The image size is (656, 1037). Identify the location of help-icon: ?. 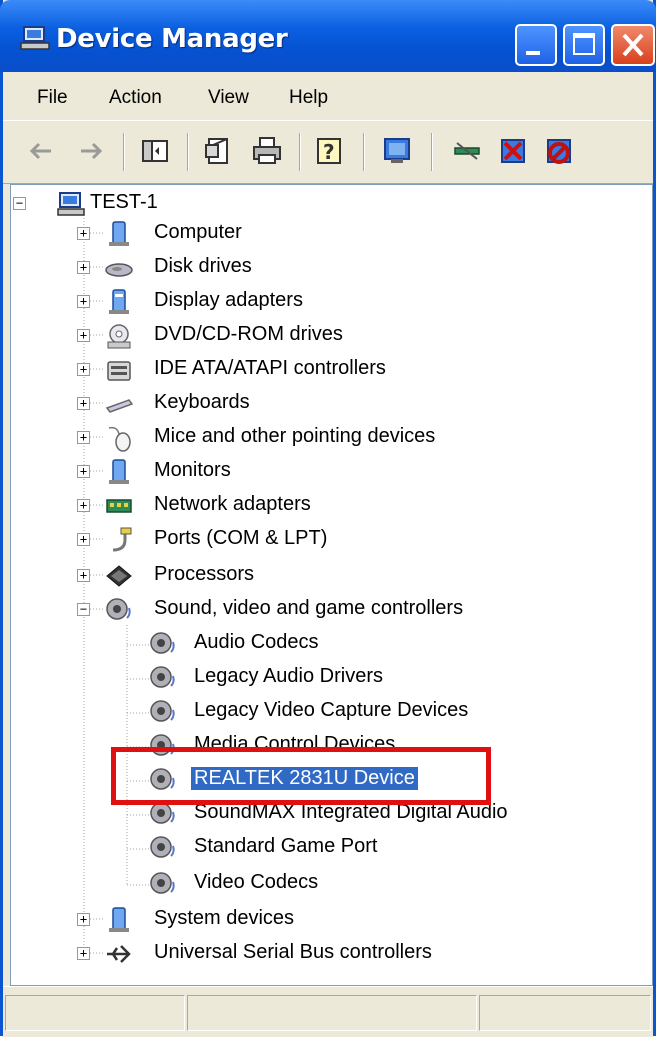
(329, 151).